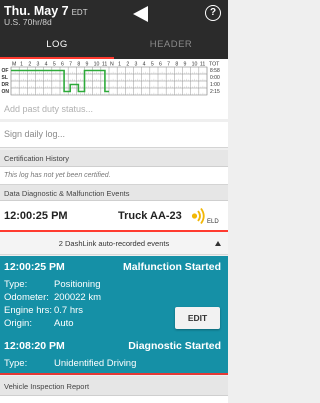 The width and height of the screenshot is (320, 403). Describe the element at coordinates (39, 323) in the screenshot. I see `event-field: Origin: Auto` at that location.